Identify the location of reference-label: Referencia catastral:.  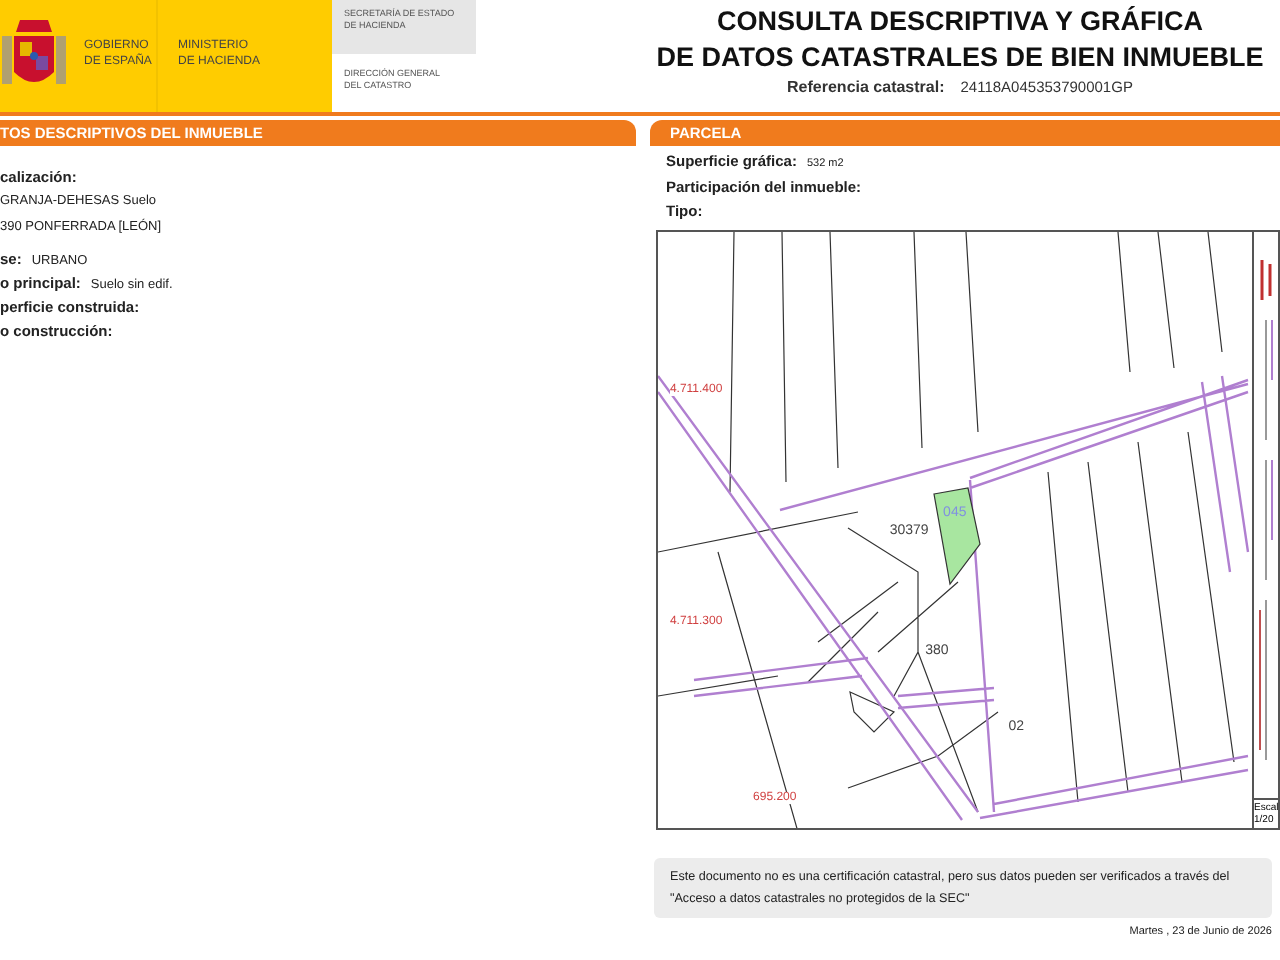
(866, 87).